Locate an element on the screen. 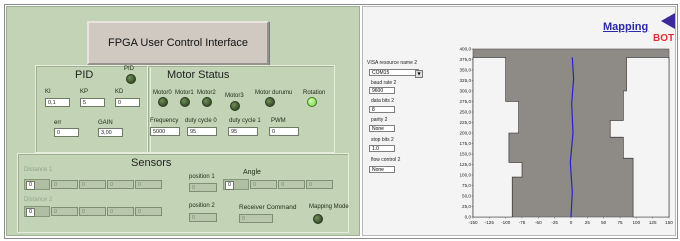 The width and height of the screenshot is (680, 241). duty-cycle-1-input: 95 is located at coordinates (243, 131).